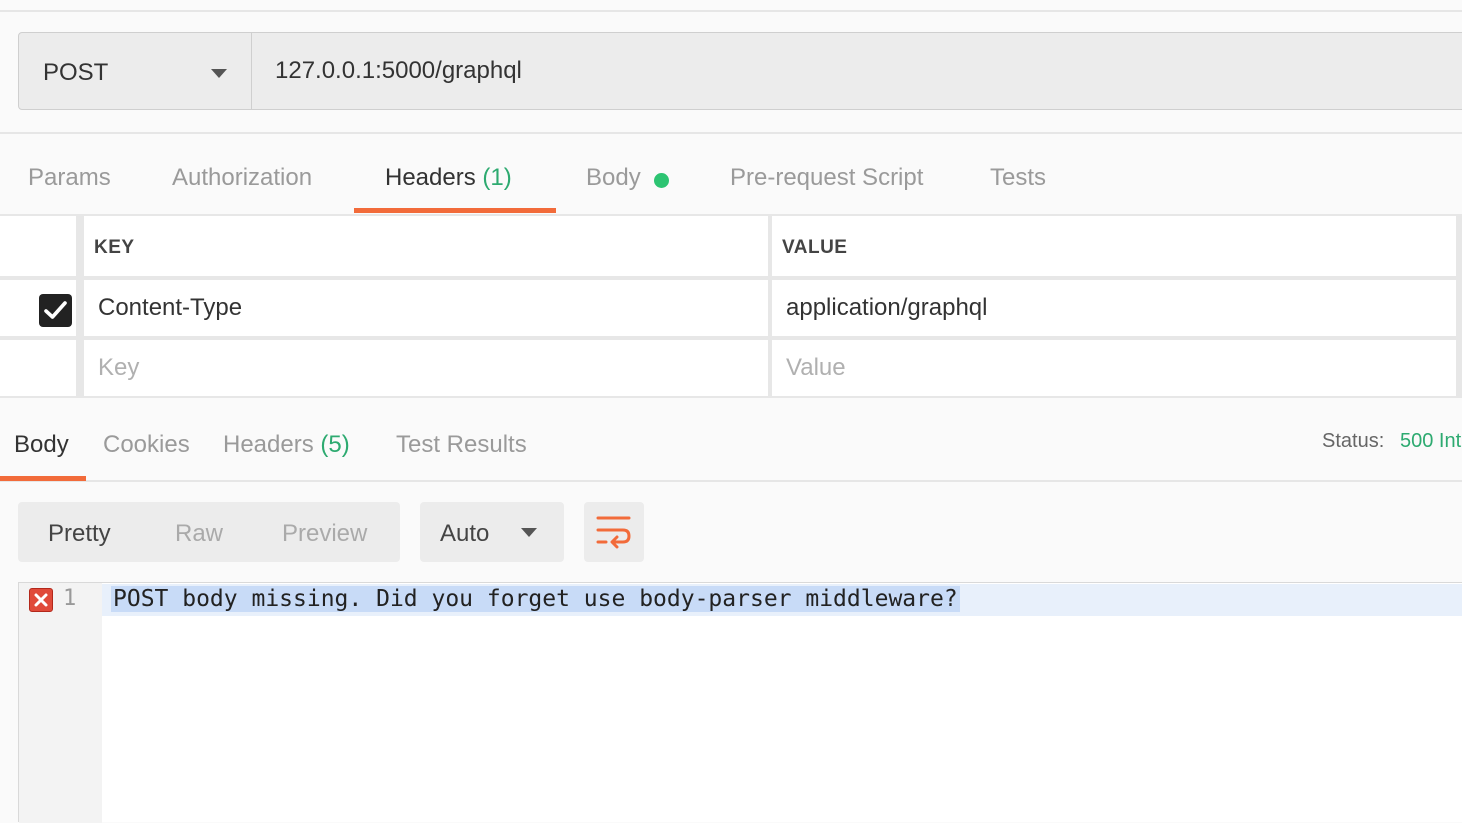  Describe the element at coordinates (41, 600) in the screenshot. I see `error-icon` at that location.